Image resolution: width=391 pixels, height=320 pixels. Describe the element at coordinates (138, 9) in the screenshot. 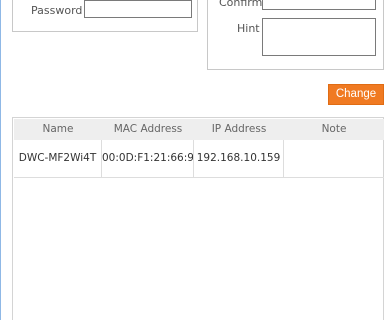

I see `password-field` at that location.